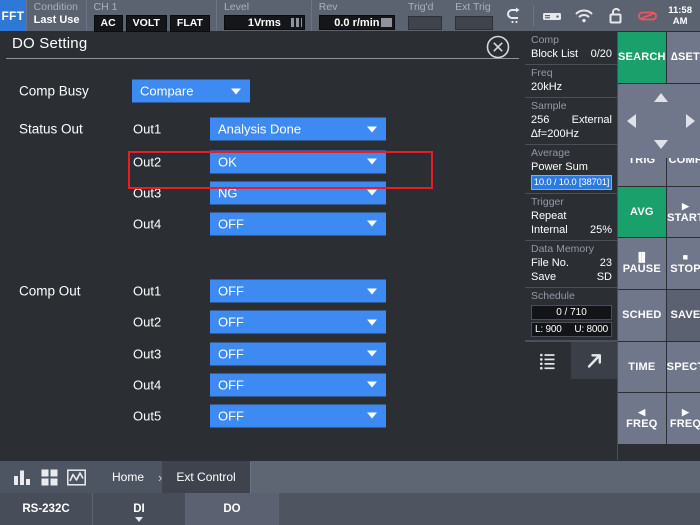 This screenshot has width=700, height=525. Describe the element at coordinates (298, 224) in the screenshot. I see `status-out-4-dropdown: OFF` at that location.